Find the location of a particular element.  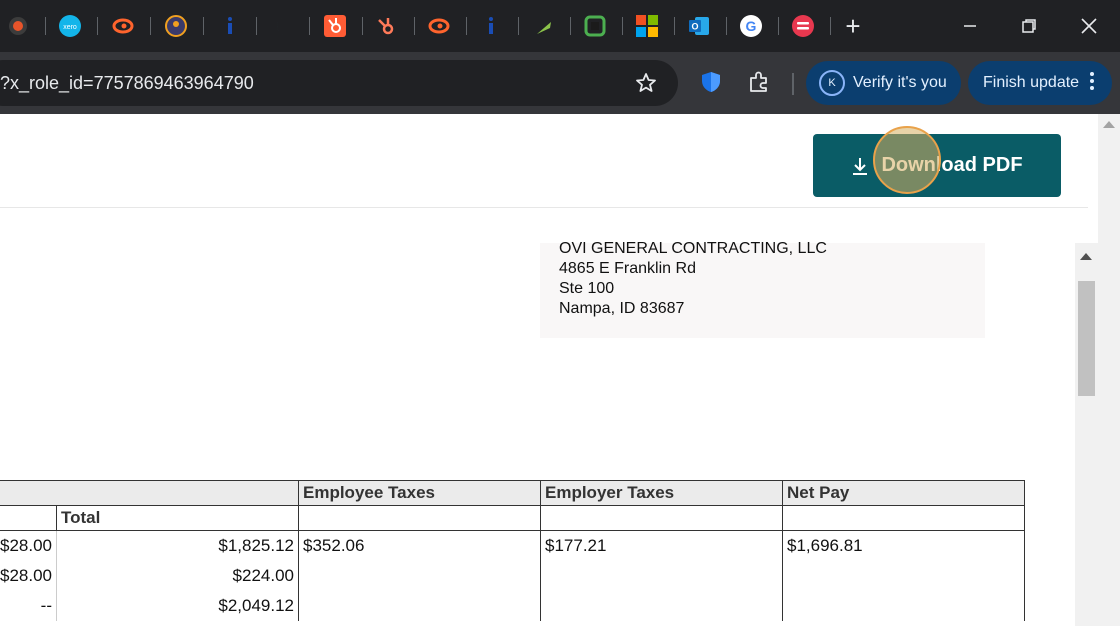

hubspot-icon is located at coordinates (335, 26).